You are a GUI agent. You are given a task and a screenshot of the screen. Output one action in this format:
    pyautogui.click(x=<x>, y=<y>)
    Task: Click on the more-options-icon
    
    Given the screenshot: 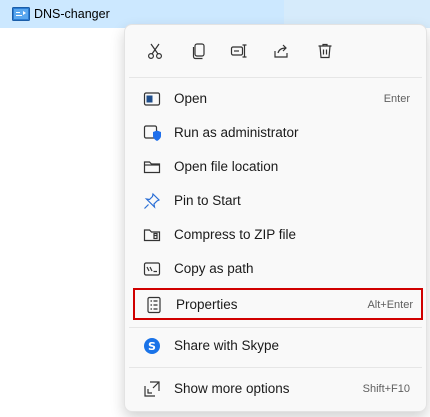 What is the action you would take?
    pyautogui.click(x=152, y=389)
    